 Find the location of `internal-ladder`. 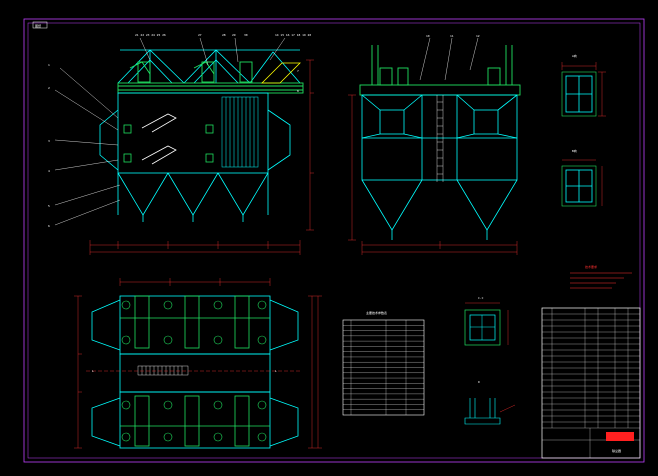

internal-ladder is located at coordinates (159, 139).